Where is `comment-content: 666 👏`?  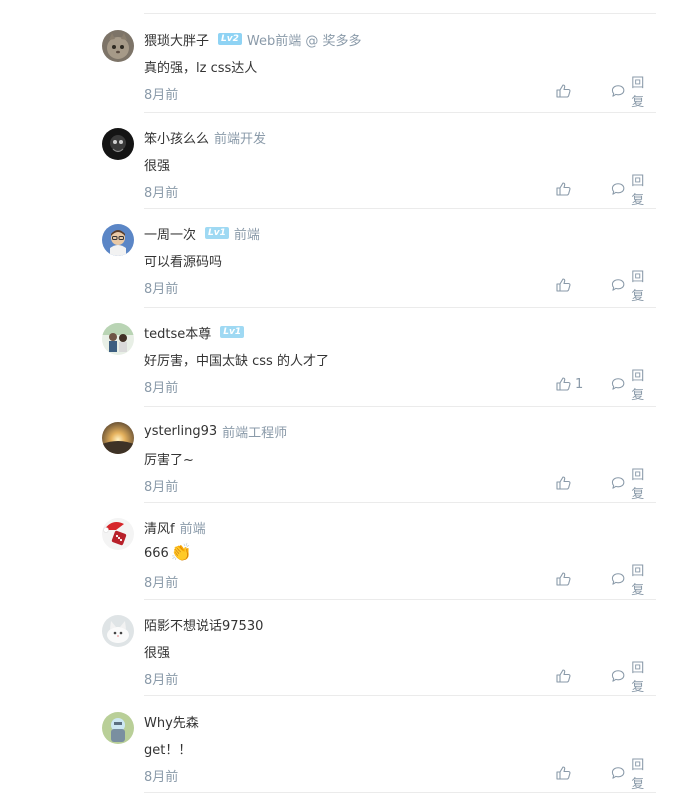
comment-content: 666 👏 is located at coordinates (168, 553).